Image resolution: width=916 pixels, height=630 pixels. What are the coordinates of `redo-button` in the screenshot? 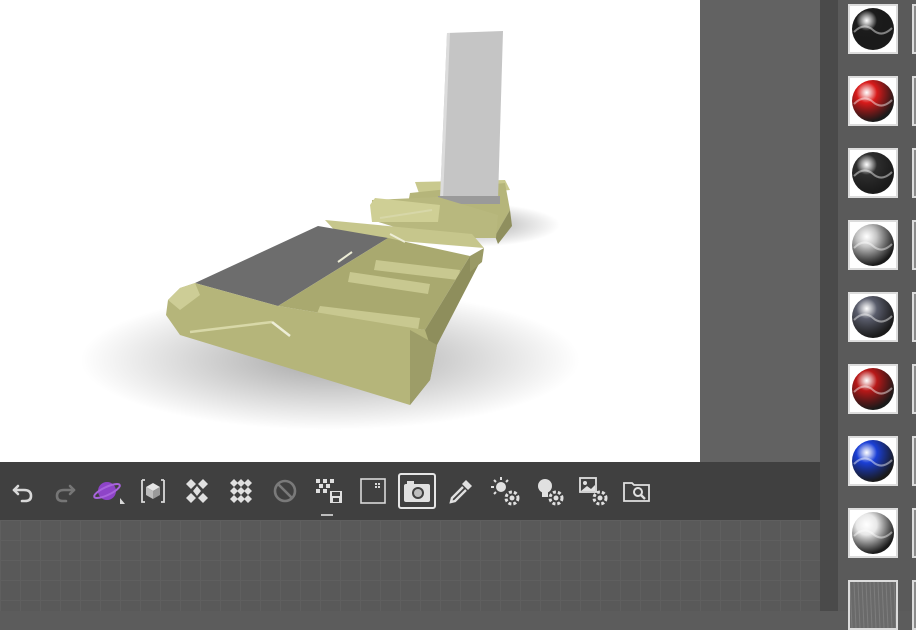 It's located at (65, 491).